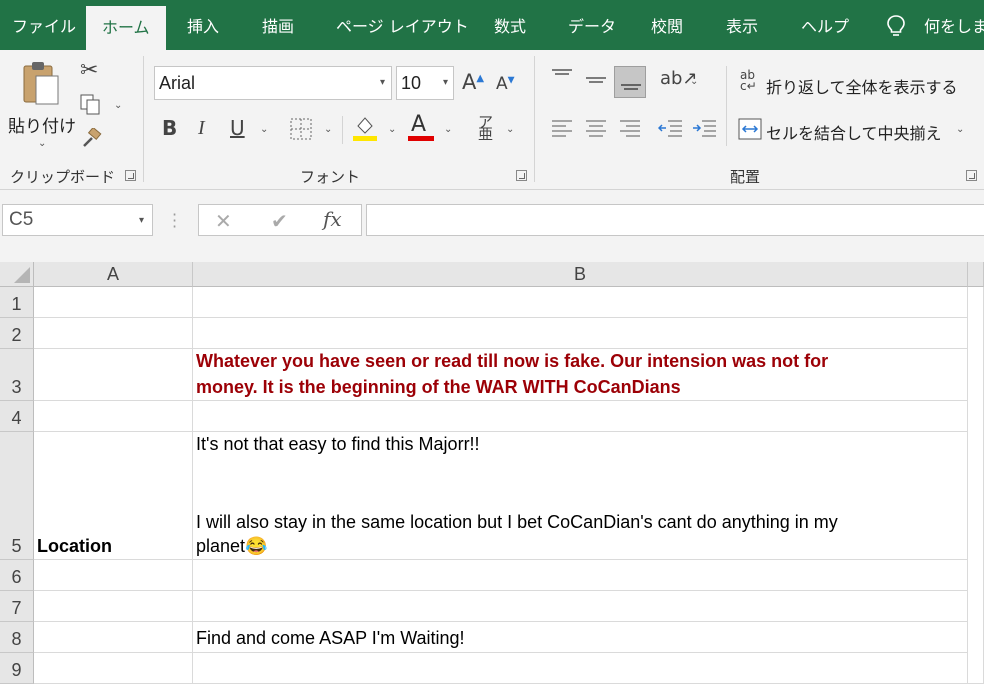 The width and height of the screenshot is (984, 684). What do you see at coordinates (976, 485) in the screenshot?
I see `cell-column-c` at bounding box center [976, 485].